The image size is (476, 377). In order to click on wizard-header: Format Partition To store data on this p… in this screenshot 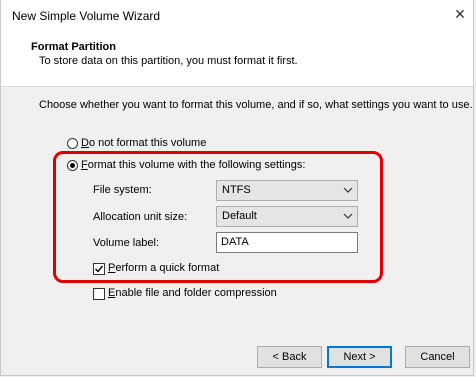, I will do `click(237, 60)`.